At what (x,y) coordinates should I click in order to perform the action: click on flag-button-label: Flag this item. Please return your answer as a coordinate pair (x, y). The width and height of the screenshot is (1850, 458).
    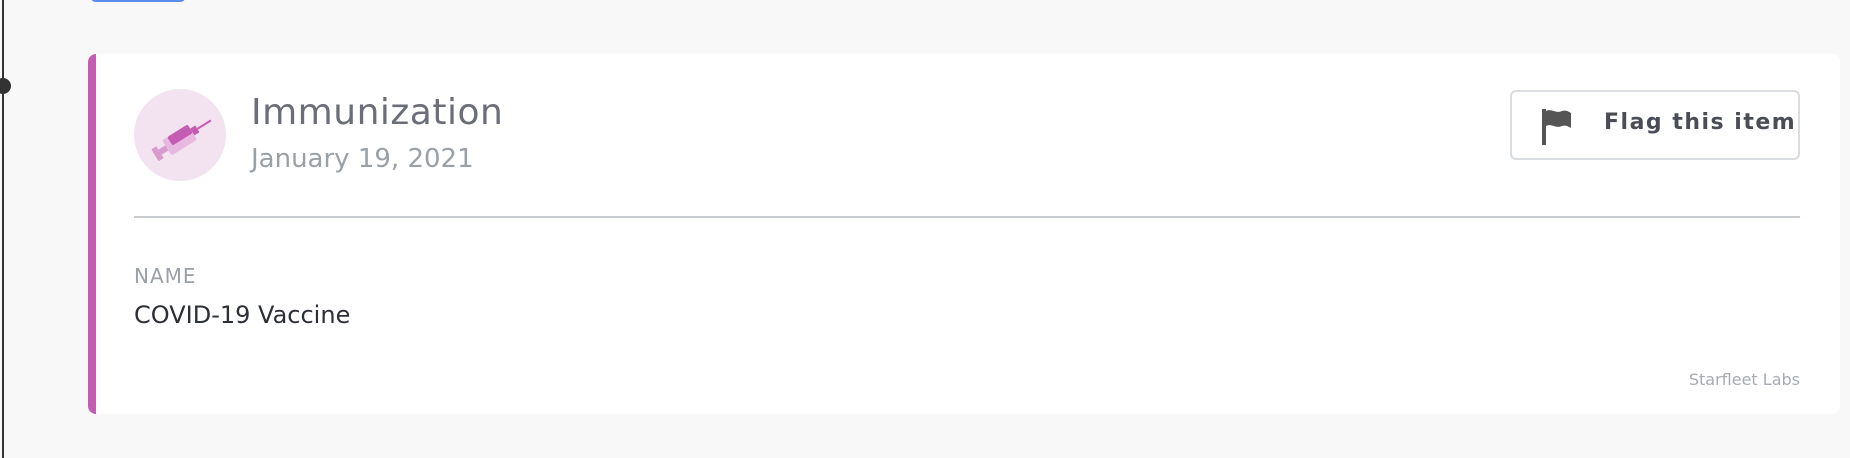
    Looking at the image, I should click on (1700, 122).